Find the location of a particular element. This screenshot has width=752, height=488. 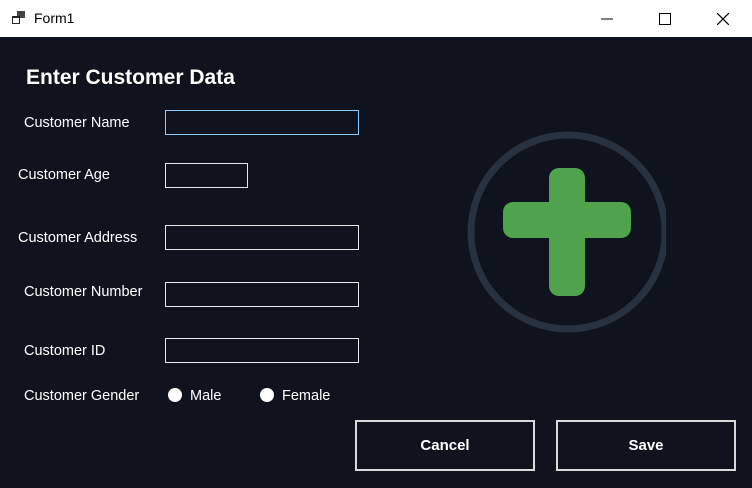

close-icon is located at coordinates (723, 18).